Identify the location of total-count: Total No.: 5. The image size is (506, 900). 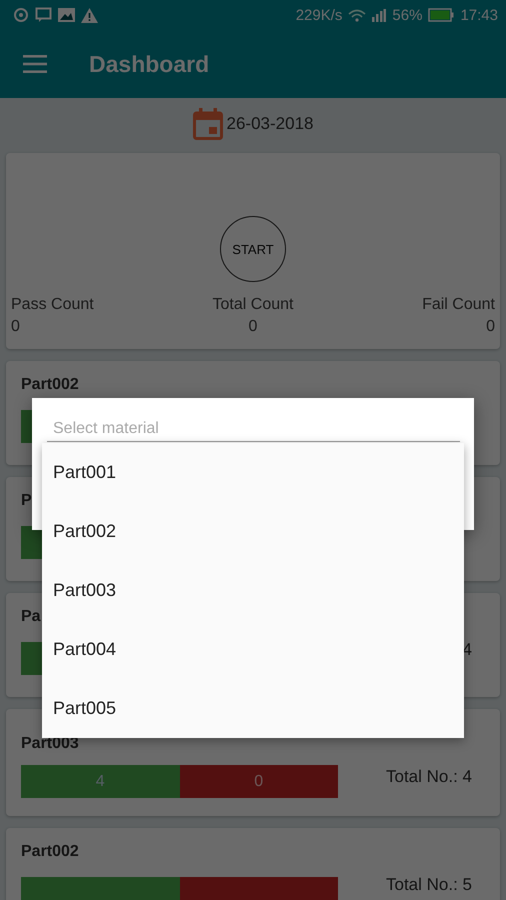
(429, 885).